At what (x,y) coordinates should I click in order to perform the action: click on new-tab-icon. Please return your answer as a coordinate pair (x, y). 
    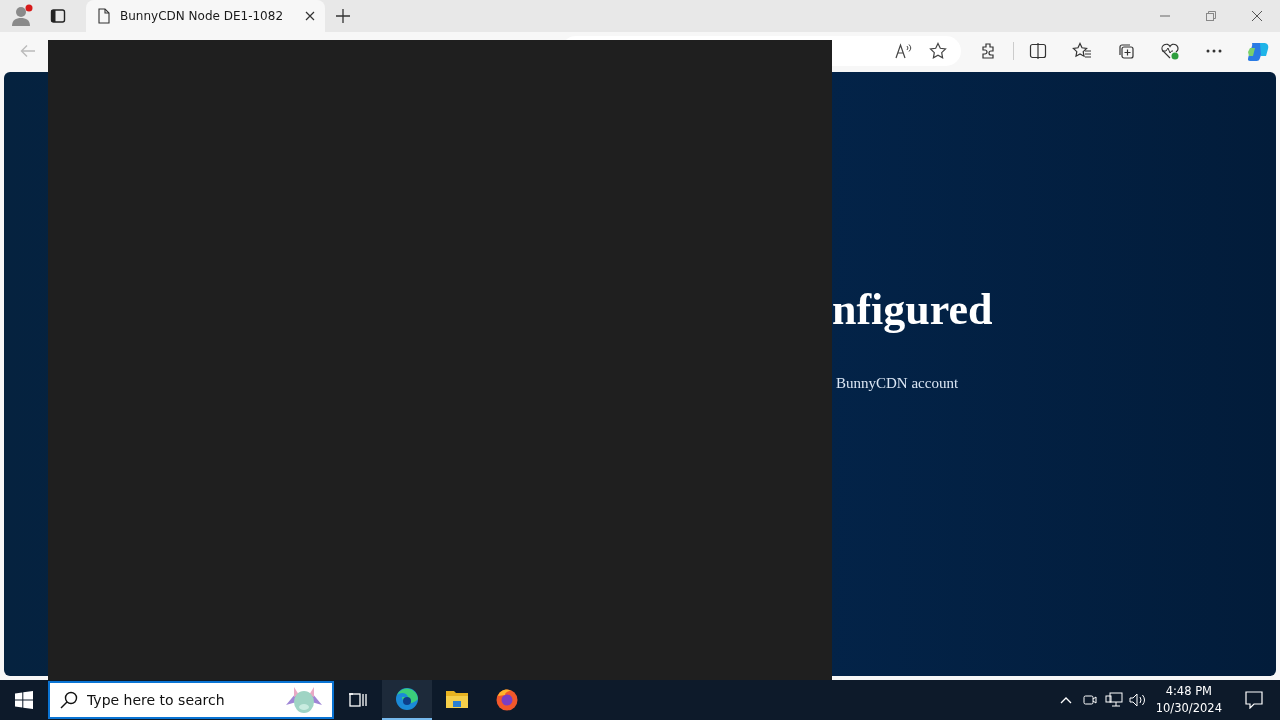
    Looking at the image, I should click on (343, 16).